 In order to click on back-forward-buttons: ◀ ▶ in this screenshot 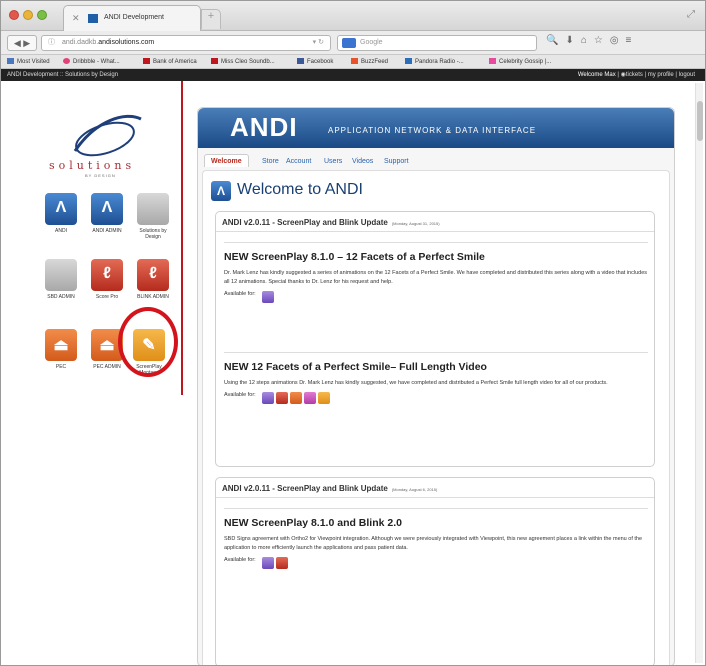, I will do `click(22, 43)`.